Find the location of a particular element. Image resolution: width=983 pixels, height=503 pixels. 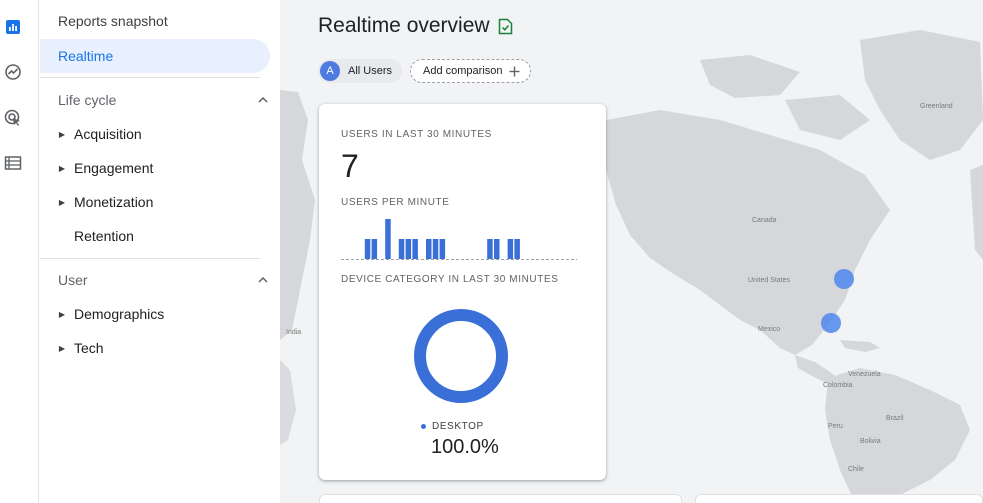

users-per-minute-label: USERS PER MINUTE is located at coordinates (395, 202).